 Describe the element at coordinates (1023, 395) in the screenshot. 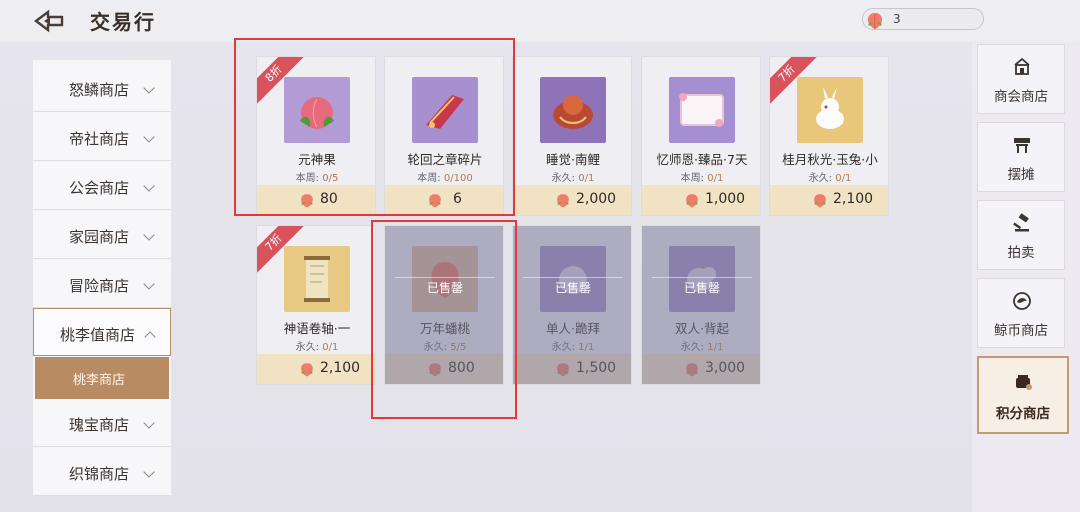

I see `tab-points-shop: 积分商店` at that location.